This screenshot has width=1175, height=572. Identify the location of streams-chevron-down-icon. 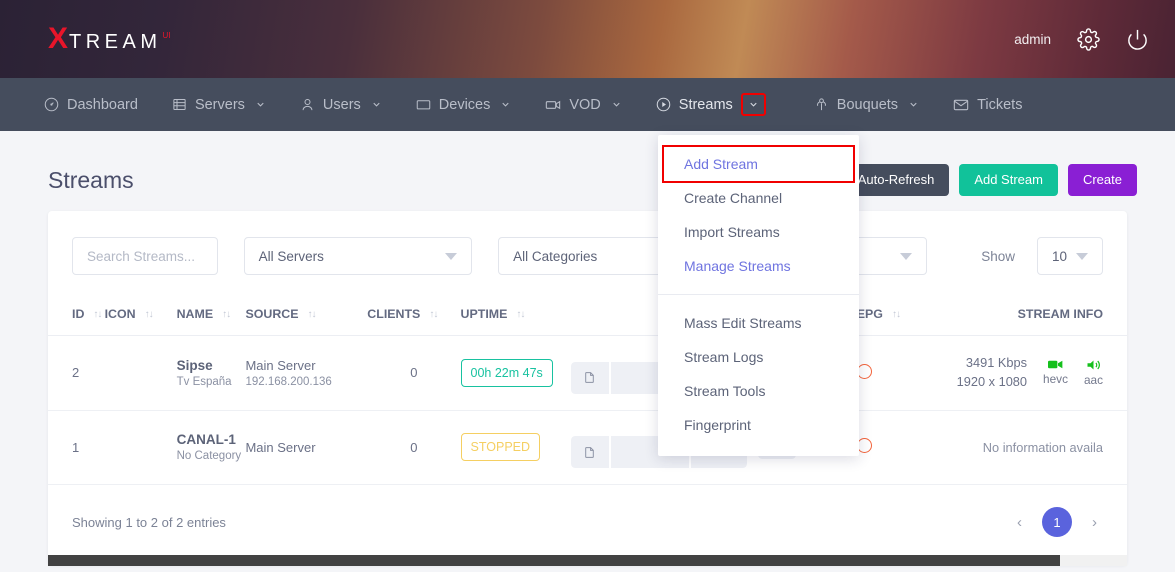
(753, 104).